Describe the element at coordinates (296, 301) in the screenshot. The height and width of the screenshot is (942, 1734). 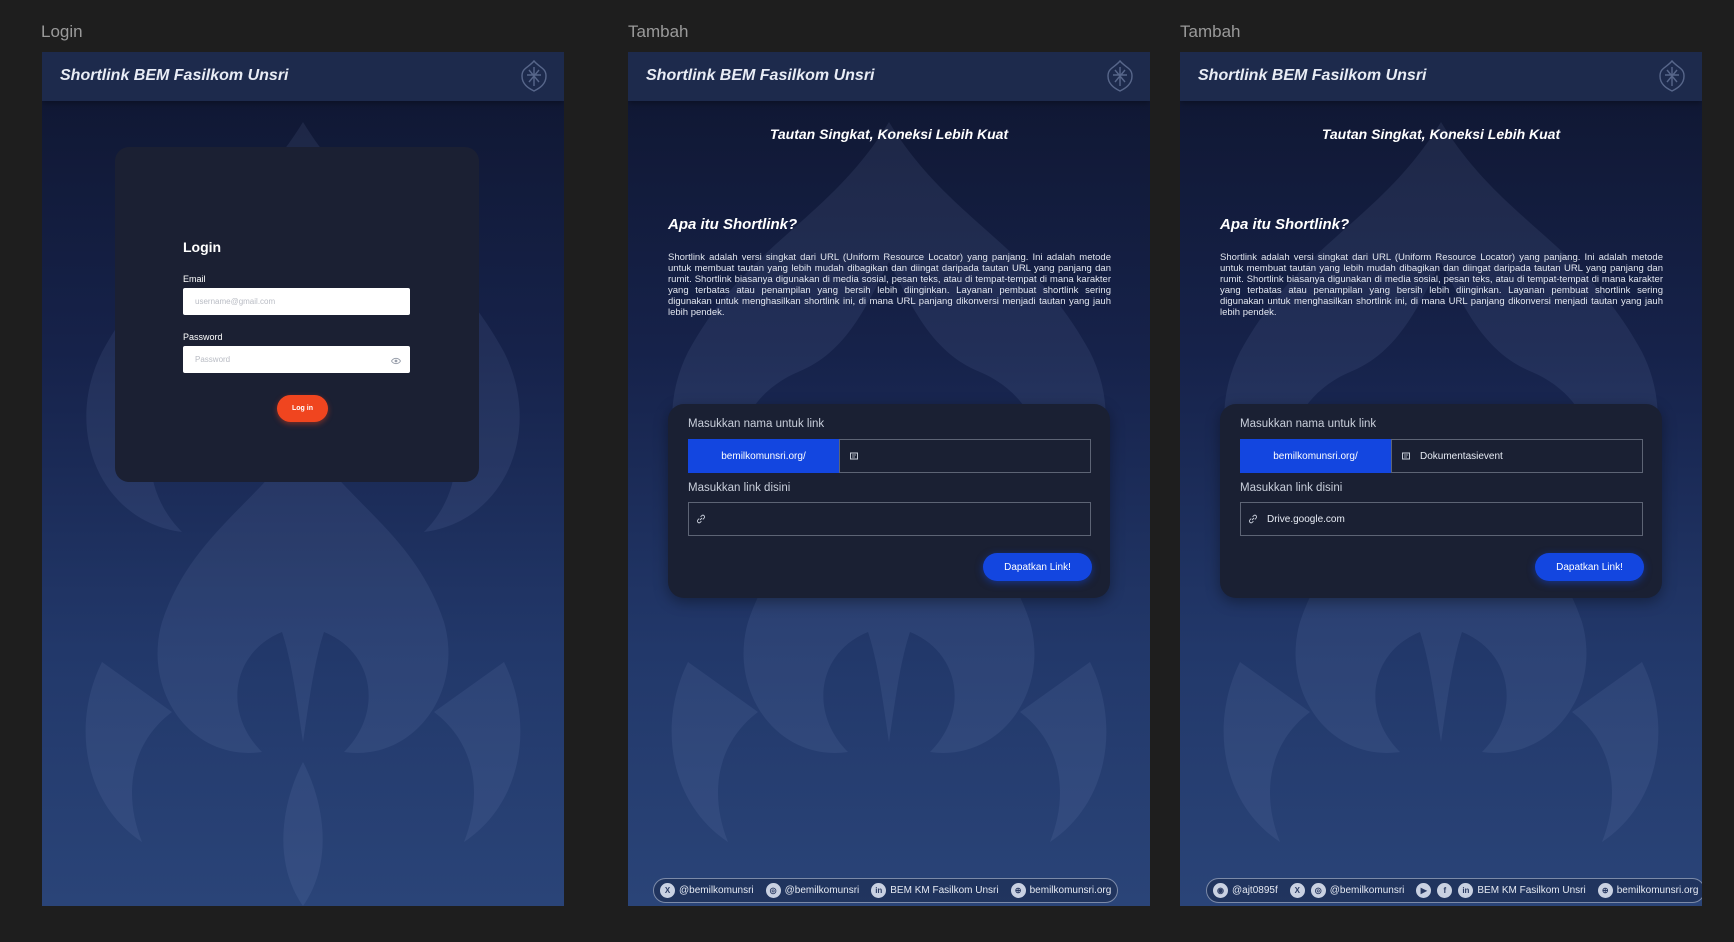
I see `email-field` at that location.